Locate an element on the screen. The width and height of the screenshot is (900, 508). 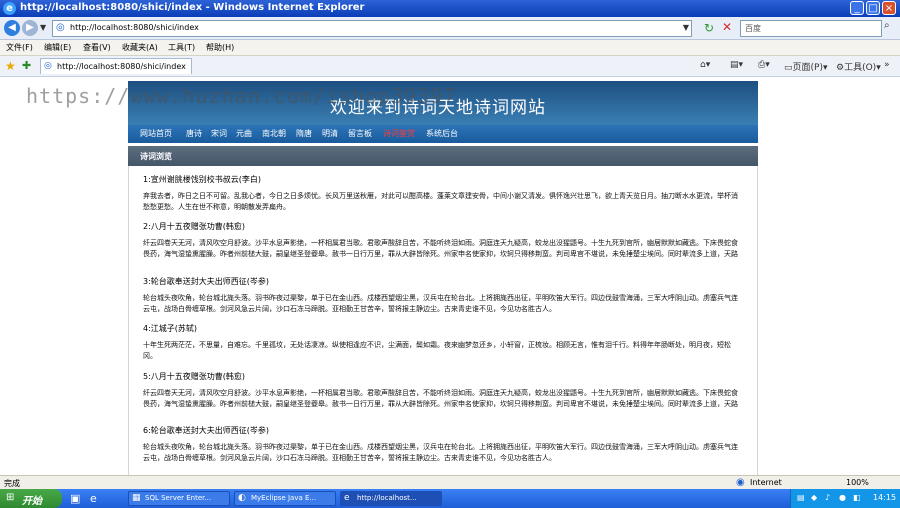
home-icon: ⌂▾ is located at coordinates (705, 65).